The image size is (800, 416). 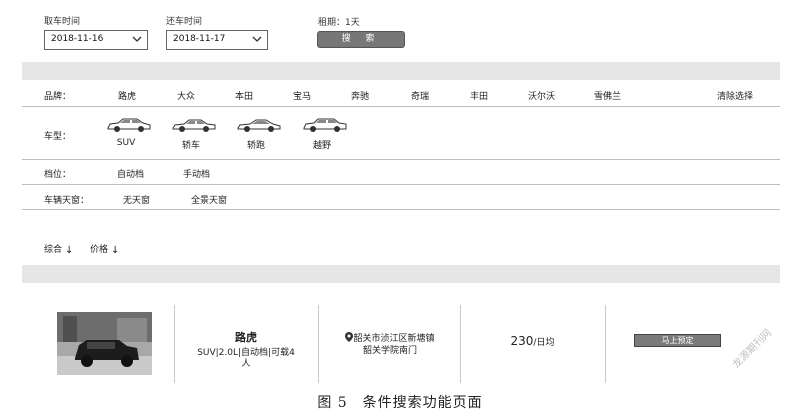 I want to click on coupe-car-icon, so click(x=259, y=125).